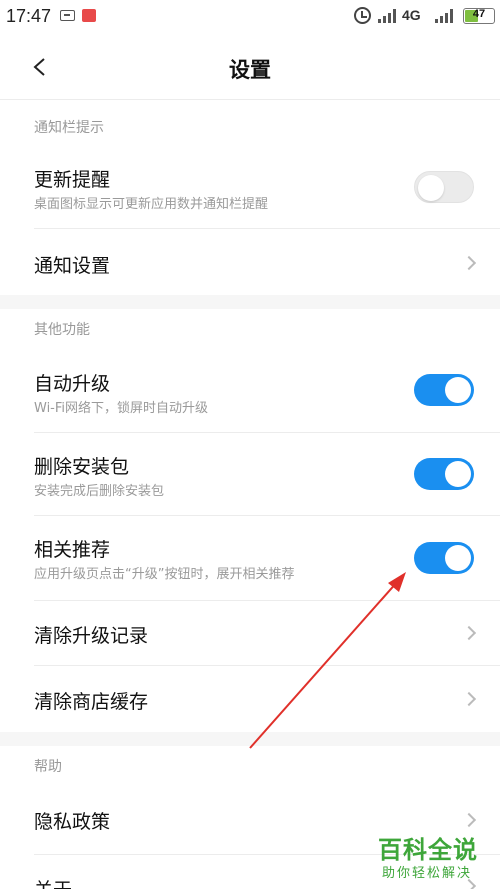 The height and width of the screenshot is (889, 500). I want to click on setting-title: 关于, so click(53, 882).